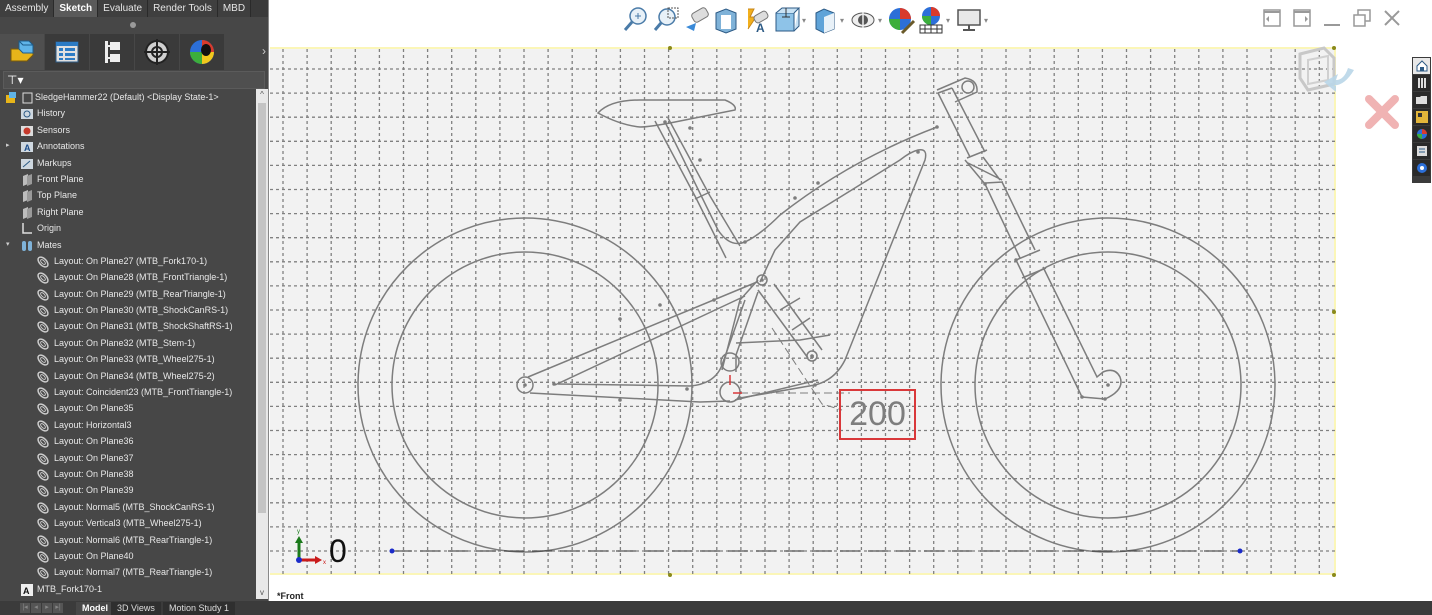 The width and height of the screenshot is (1432, 615). Describe the element at coordinates (984, 170) in the screenshot. I see `fork-upper` at that location.